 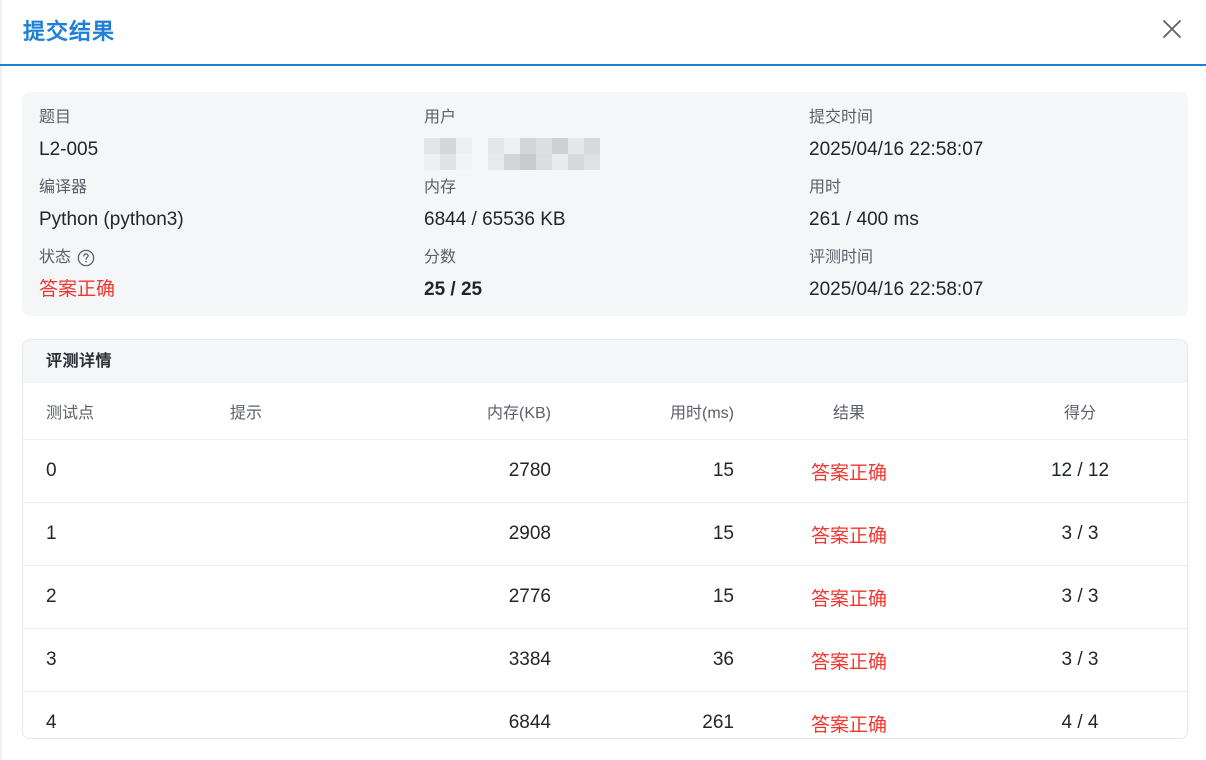 I want to click on column-header-result: 结果, so click(x=849, y=411).